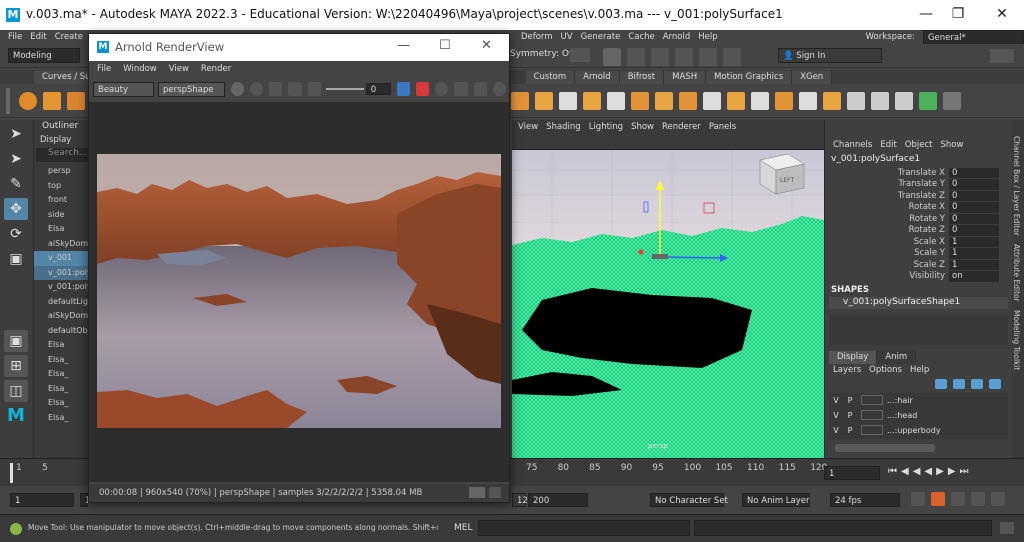 This screenshot has height=542, width=1024. I want to click on range-inner-end-field: 120, so click(522, 500).